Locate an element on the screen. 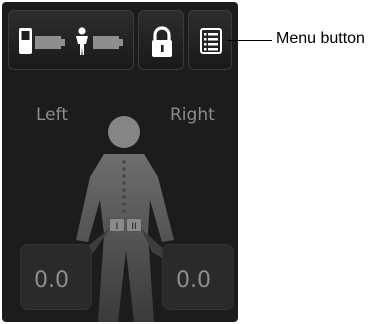 Image resolution: width=380 pixels, height=324 pixels. phone-icon is located at coordinates (25, 41).